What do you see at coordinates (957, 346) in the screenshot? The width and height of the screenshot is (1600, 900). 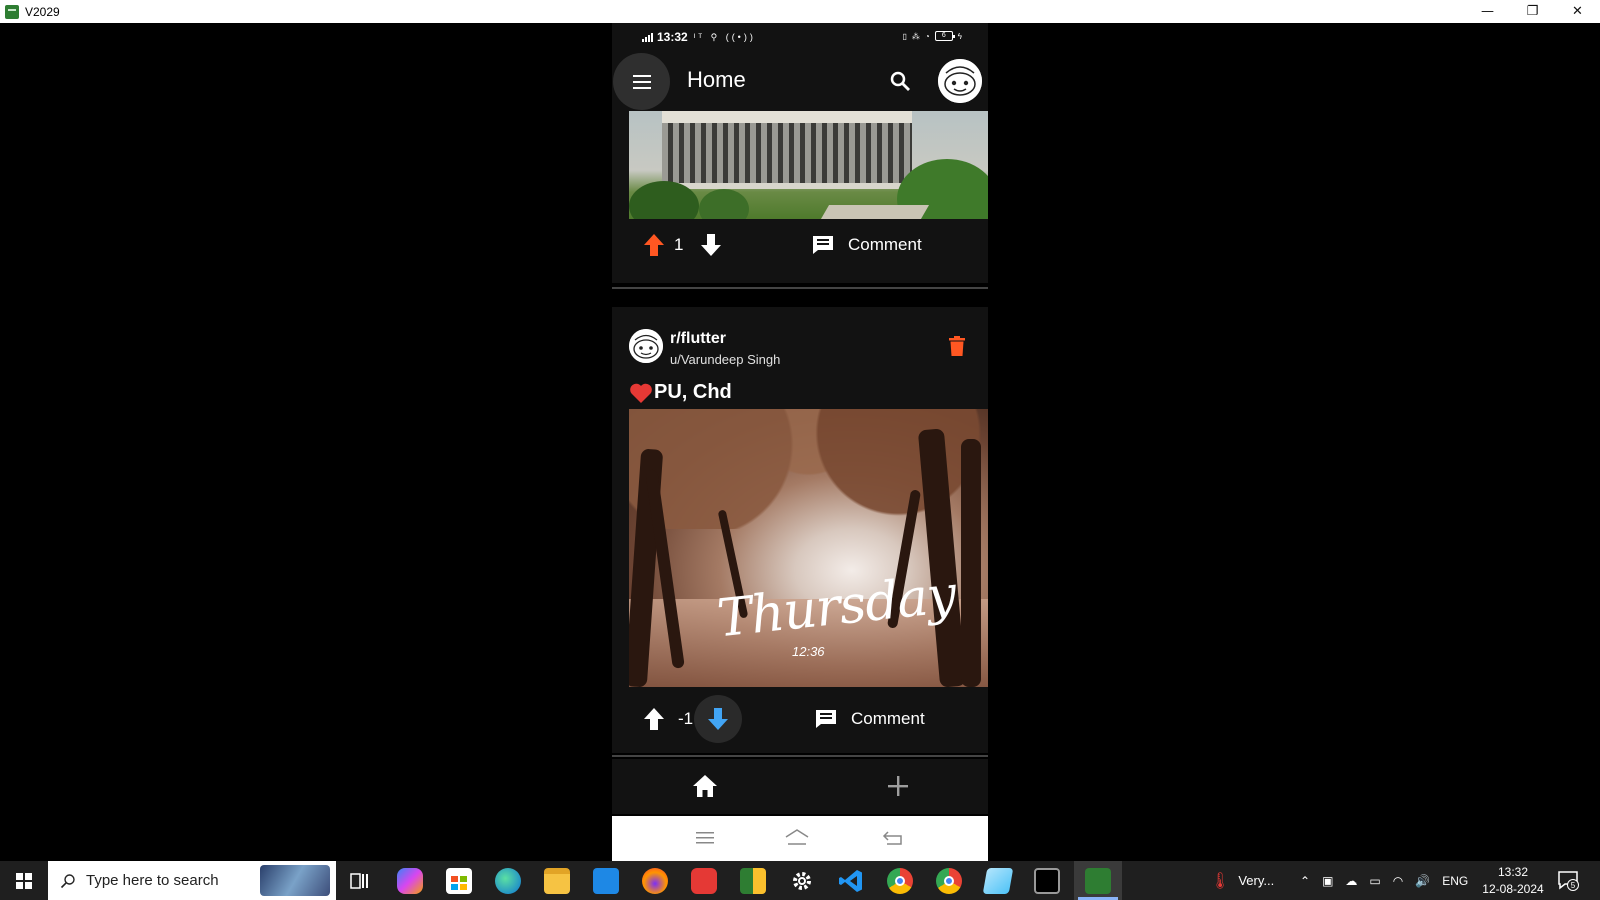 I see `delete-icon` at bounding box center [957, 346].